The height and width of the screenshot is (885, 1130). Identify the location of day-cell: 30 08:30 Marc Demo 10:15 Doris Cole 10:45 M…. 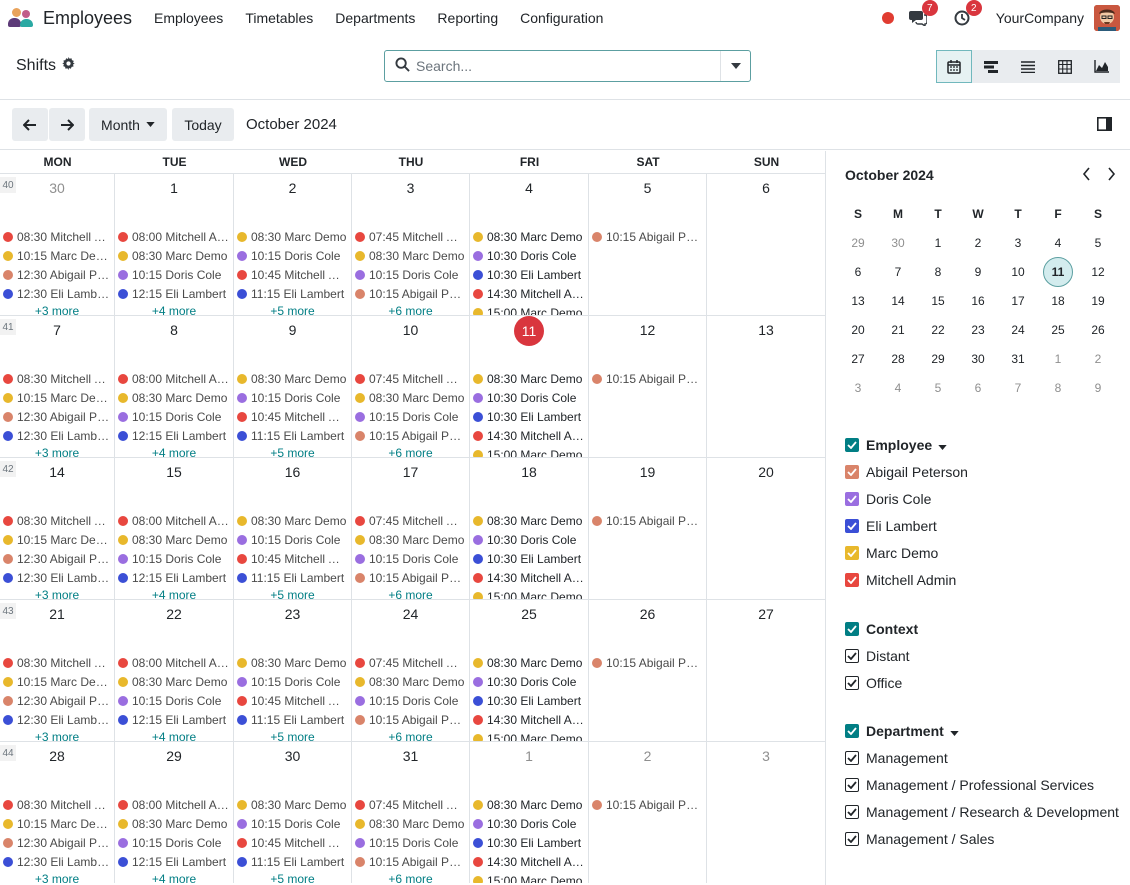
(293, 812).